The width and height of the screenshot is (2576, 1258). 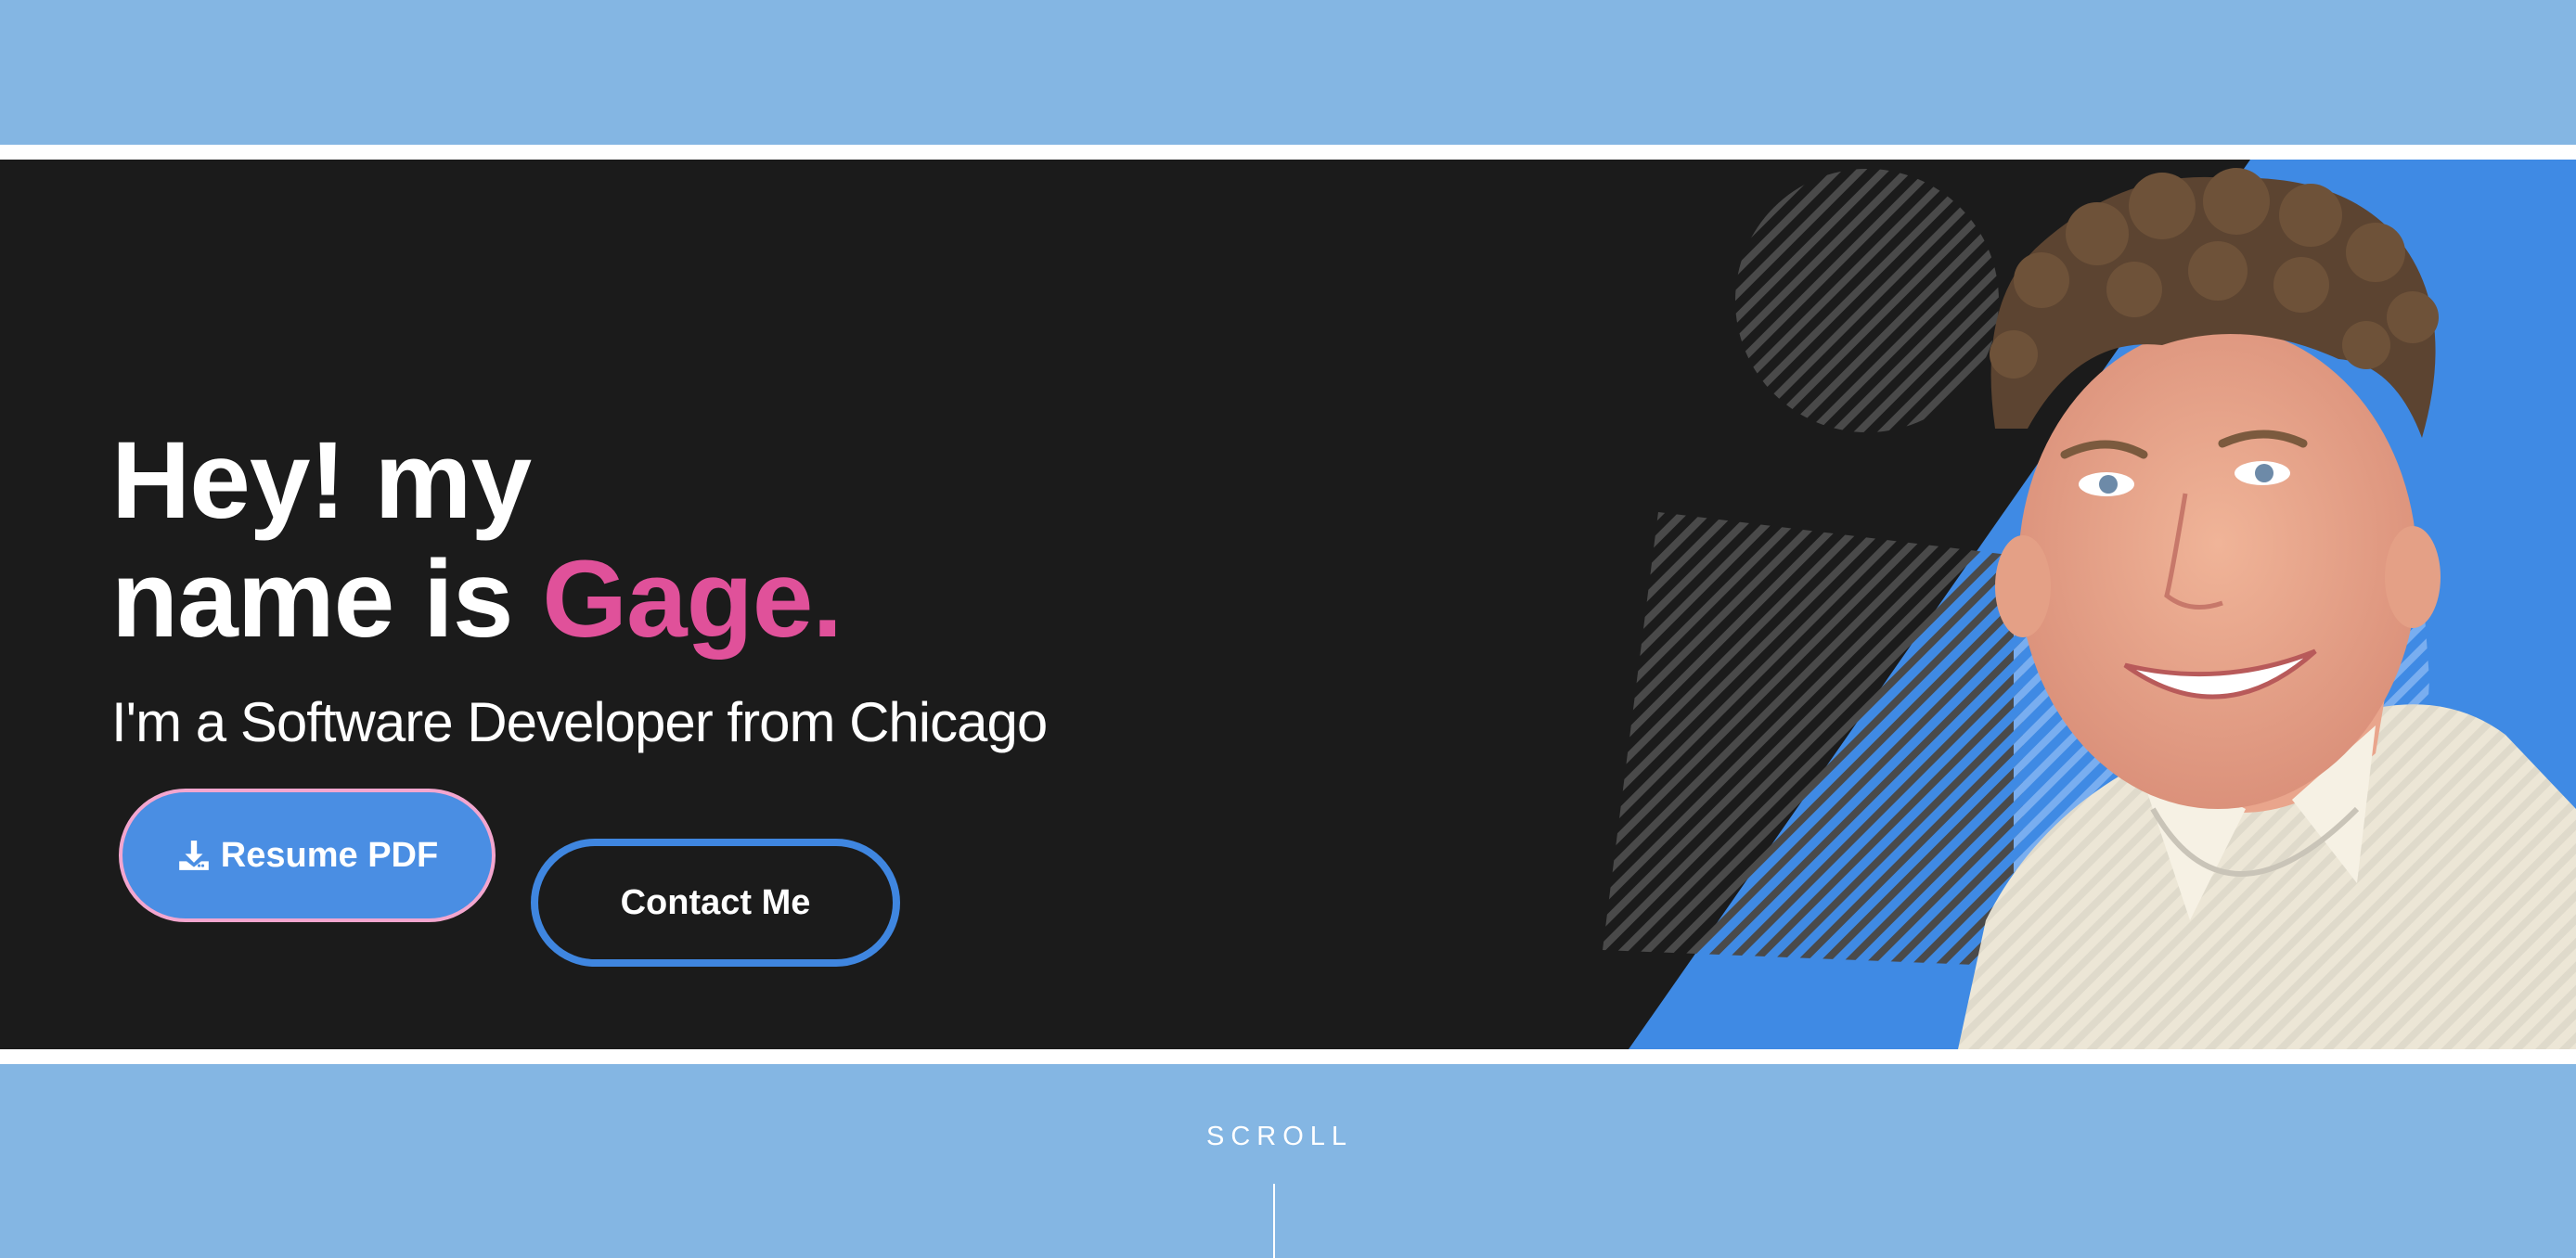 I want to click on resume-pdf-button: Resume PDF, so click(x=307, y=856).